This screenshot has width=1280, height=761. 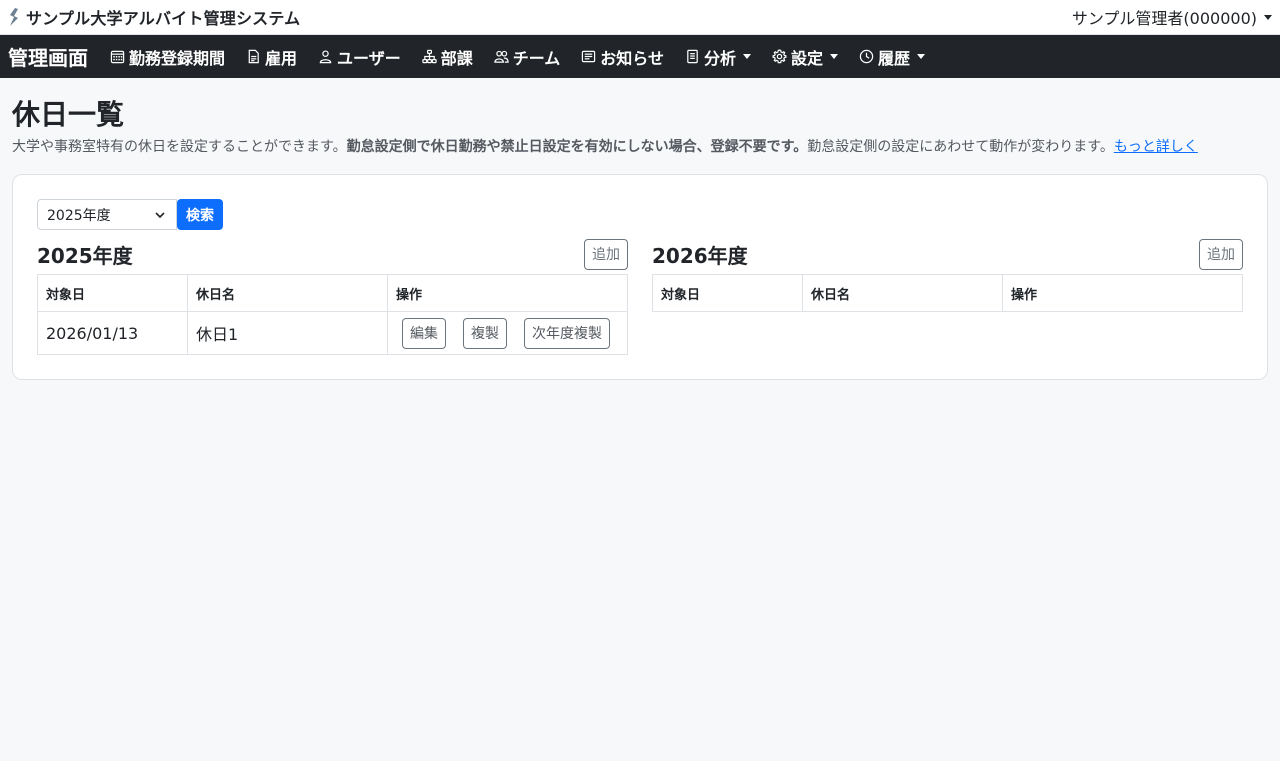 I want to click on nav-item-users: ユーザー, so click(x=359, y=57).